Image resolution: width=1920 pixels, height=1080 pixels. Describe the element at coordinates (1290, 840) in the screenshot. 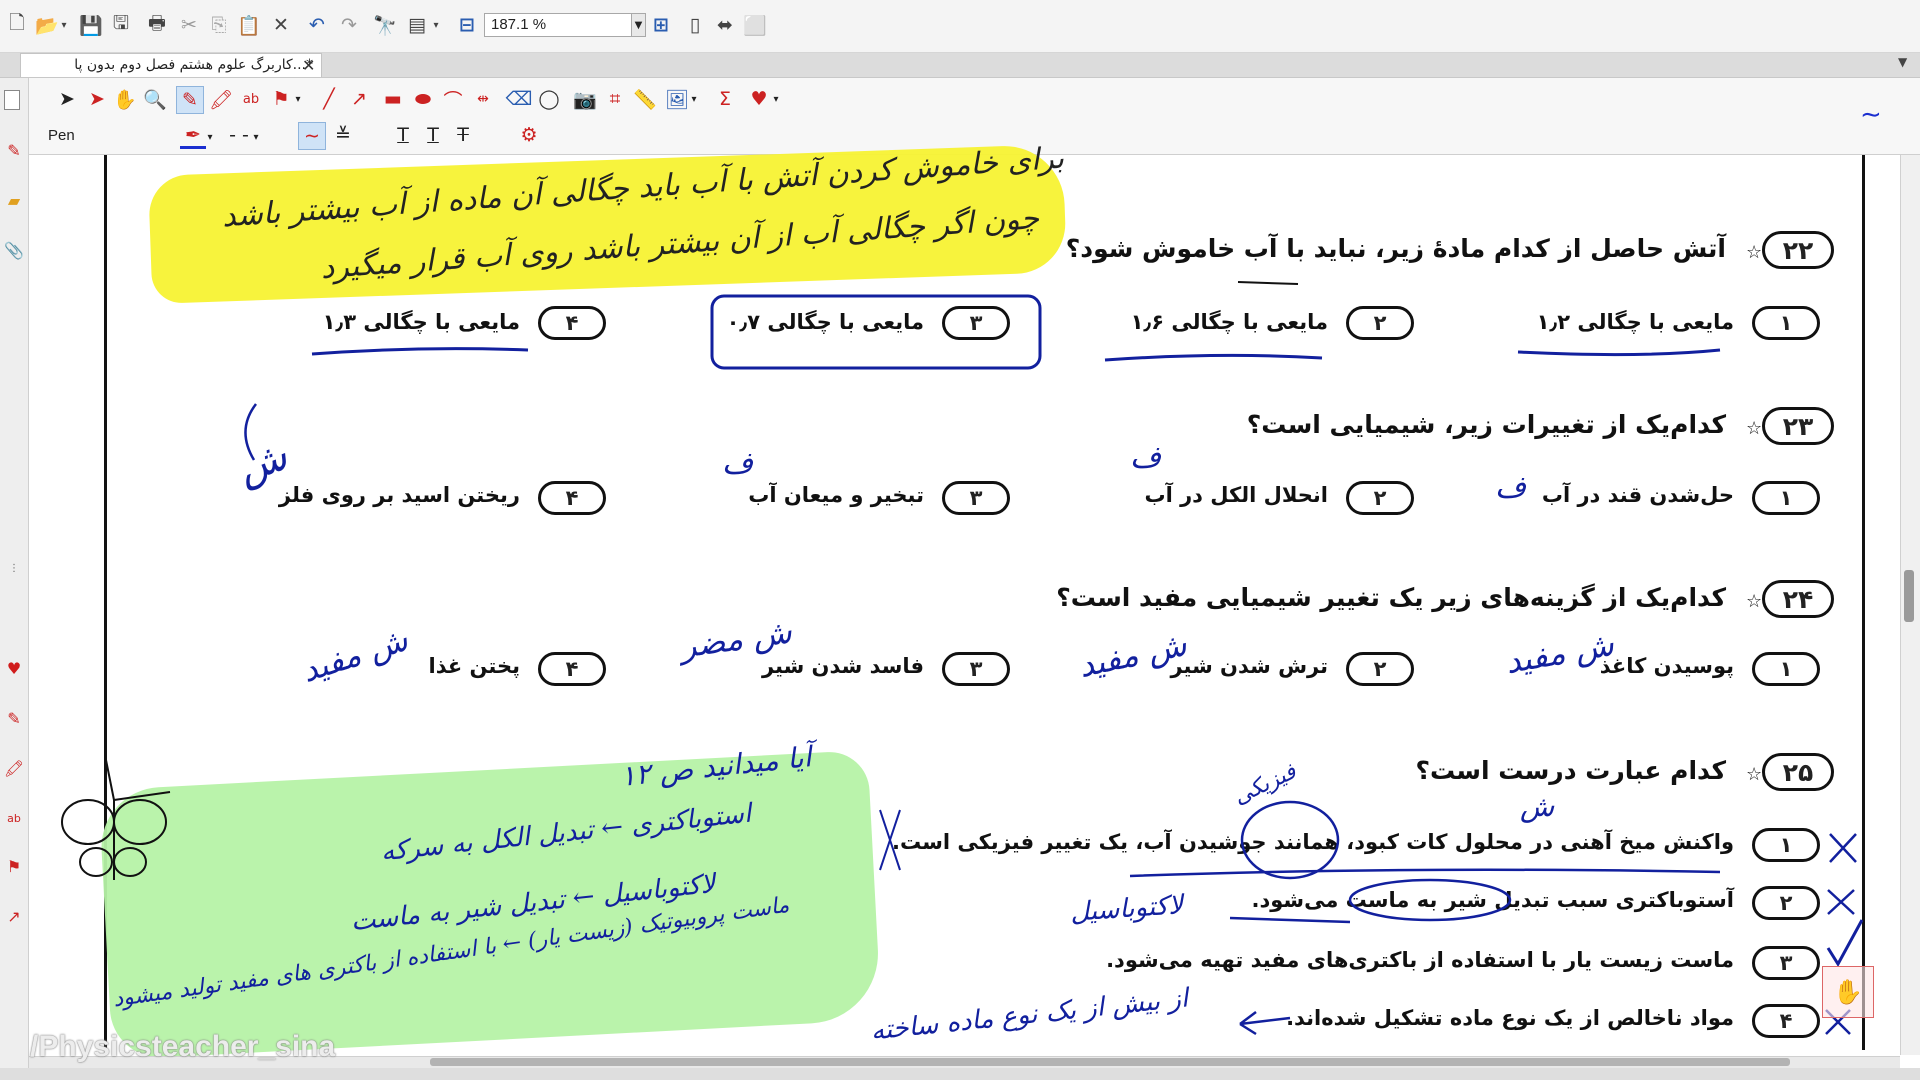

I see `q25-circle-jooshidan` at that location.